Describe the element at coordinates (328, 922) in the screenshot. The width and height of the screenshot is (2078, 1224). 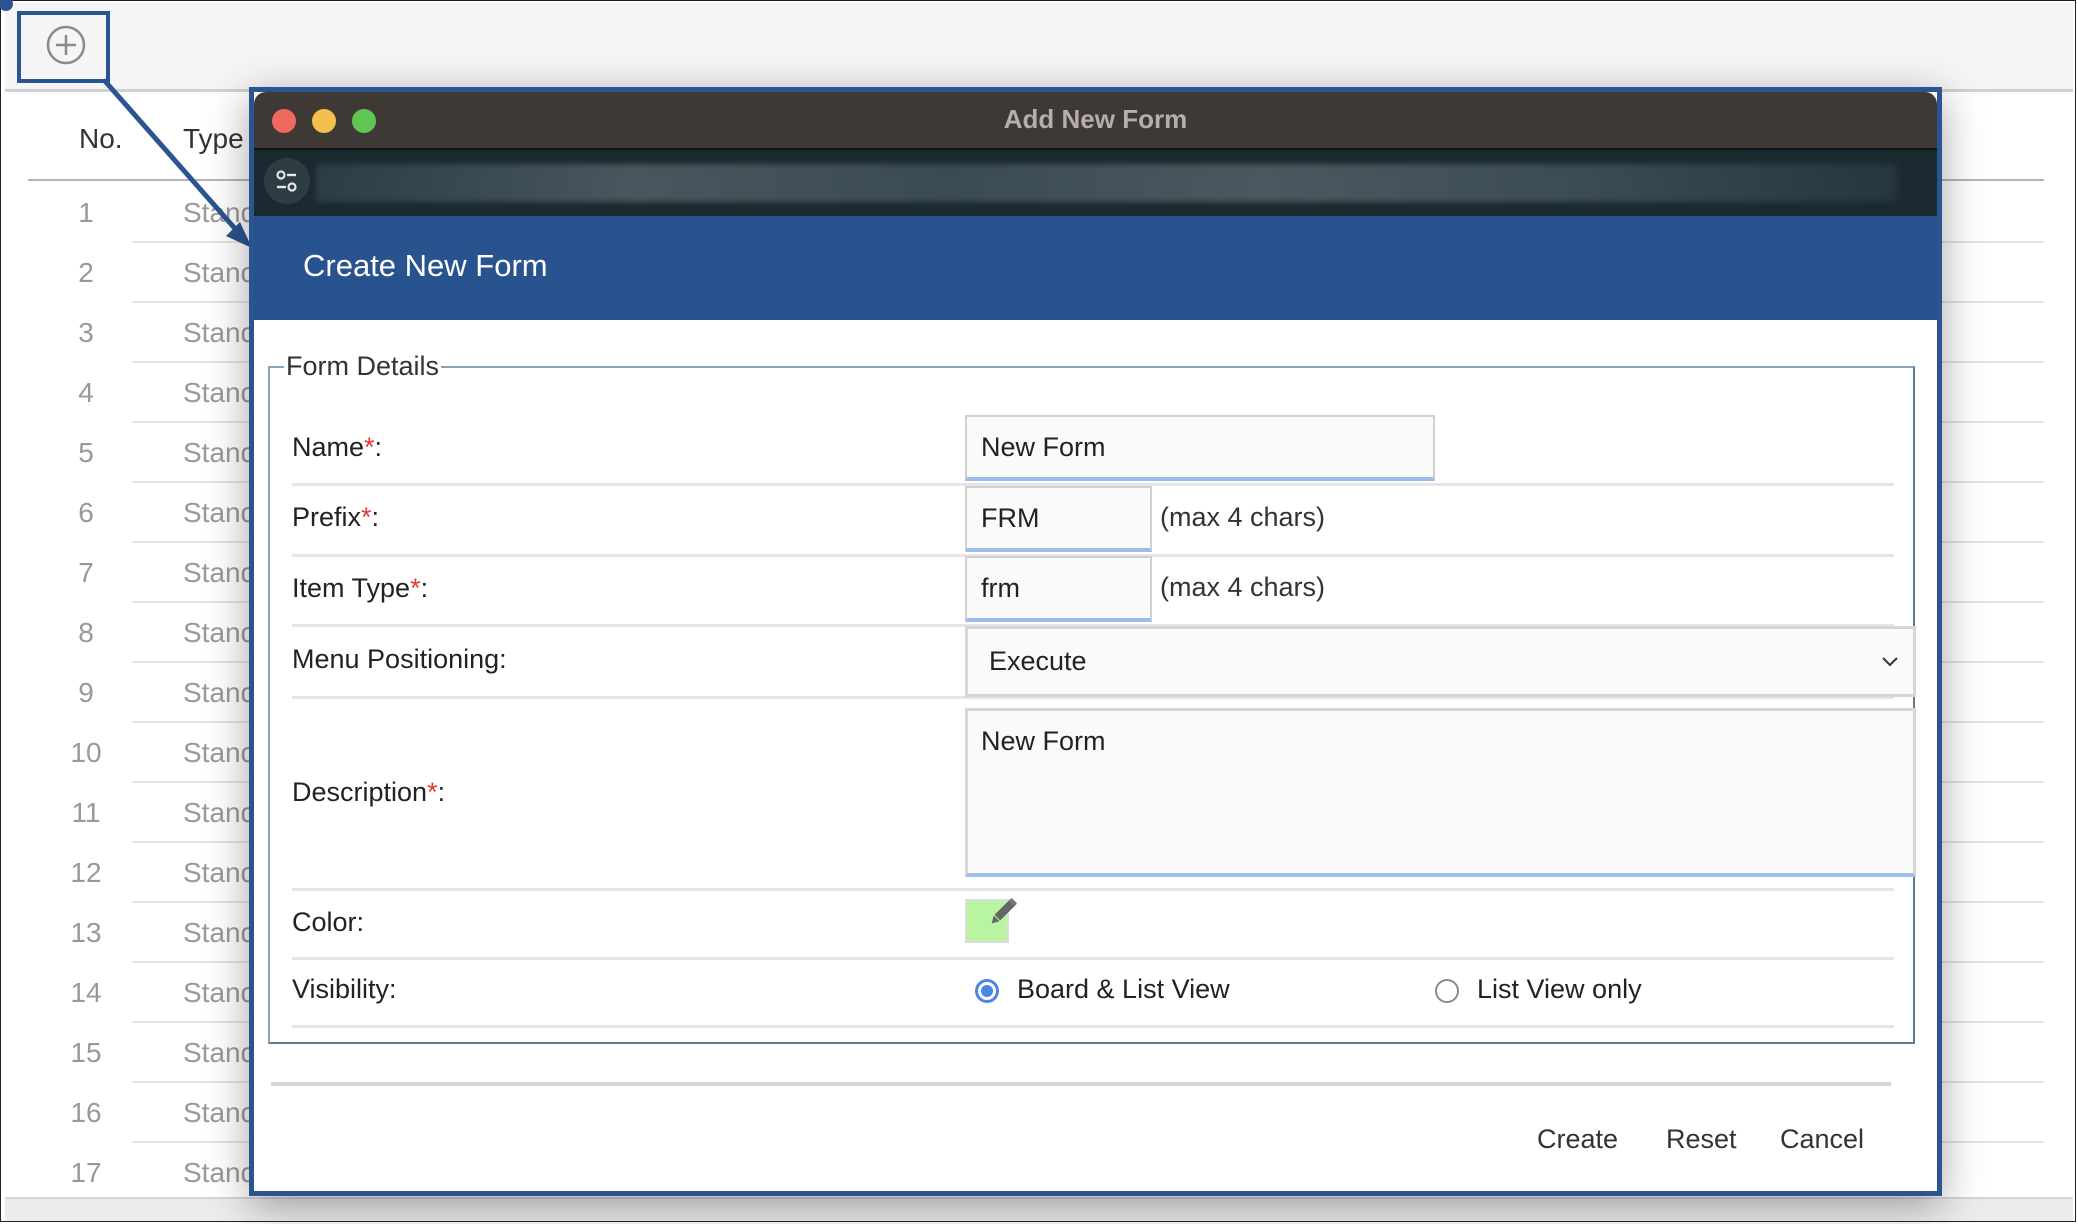
I see `color-label: Color:` at that location.